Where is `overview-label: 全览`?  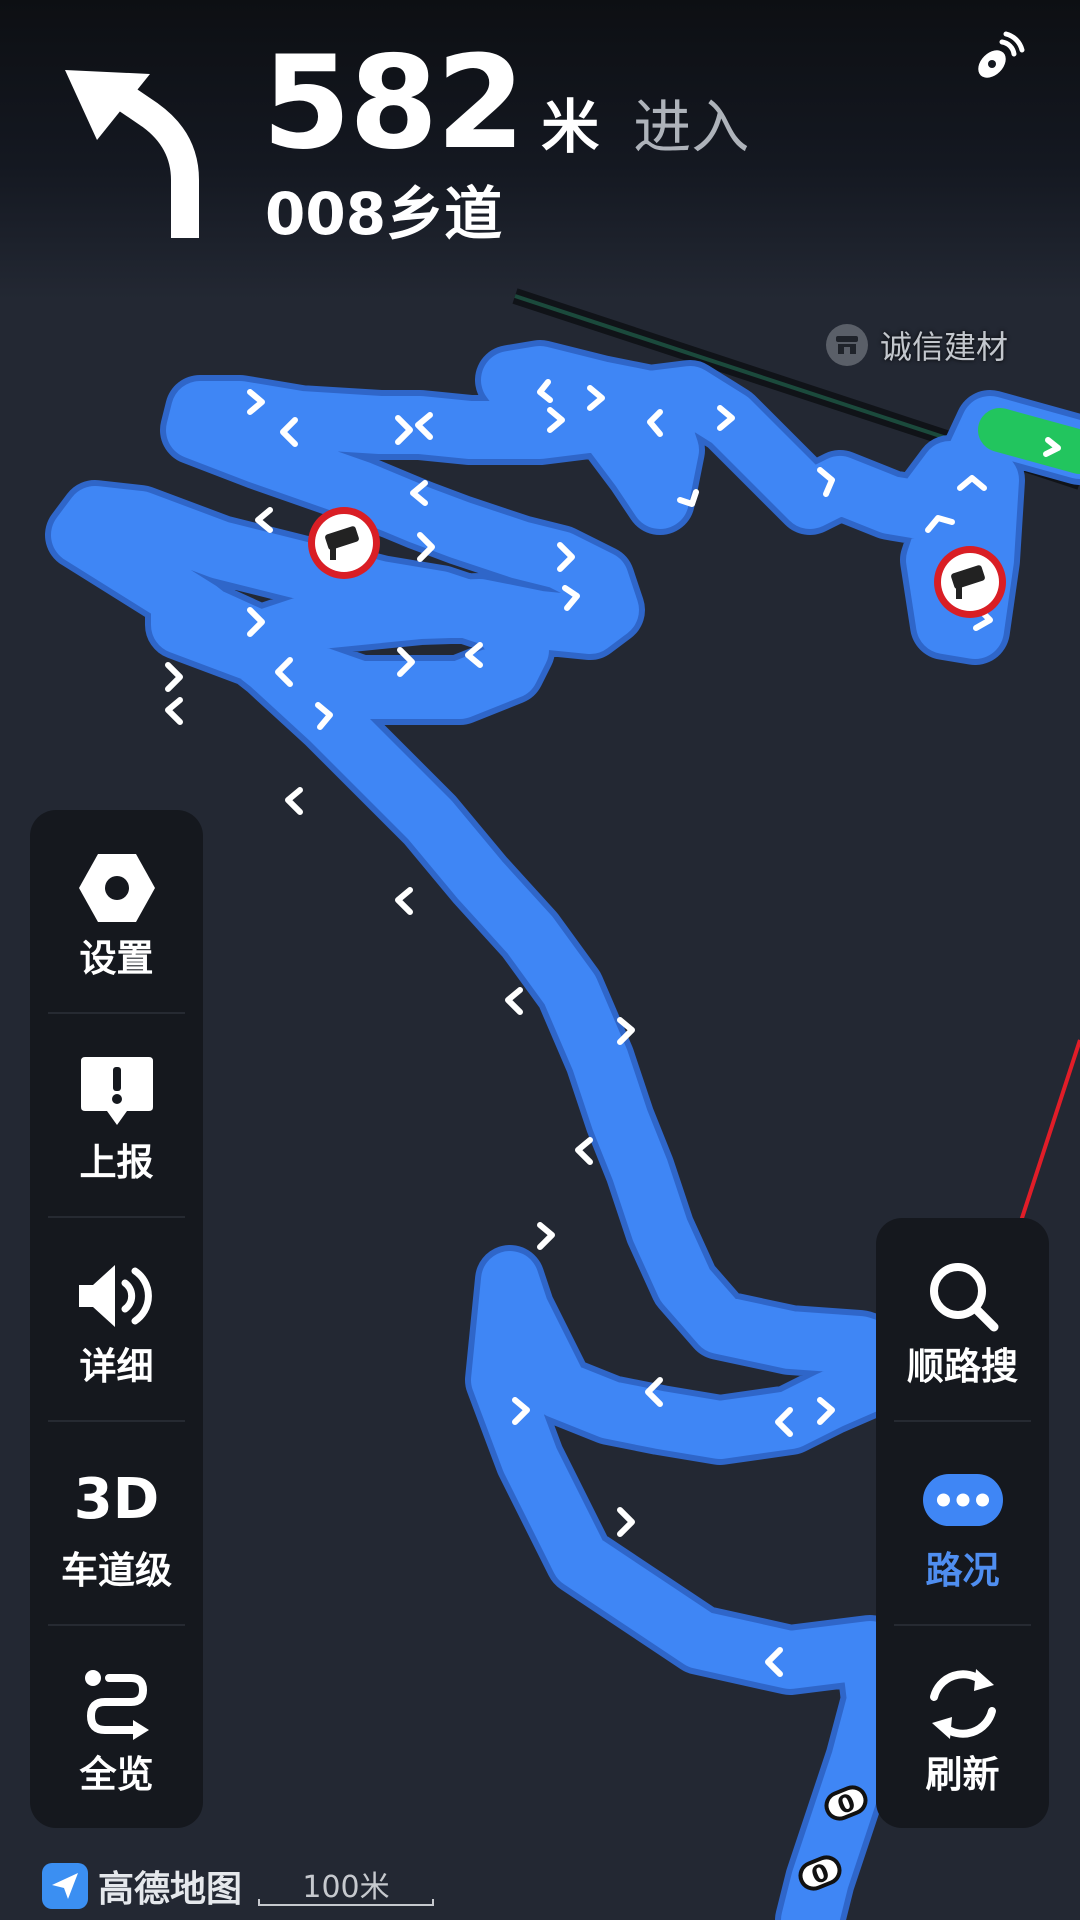 overview-label: 全览 is located at coordinates (116, 1774).